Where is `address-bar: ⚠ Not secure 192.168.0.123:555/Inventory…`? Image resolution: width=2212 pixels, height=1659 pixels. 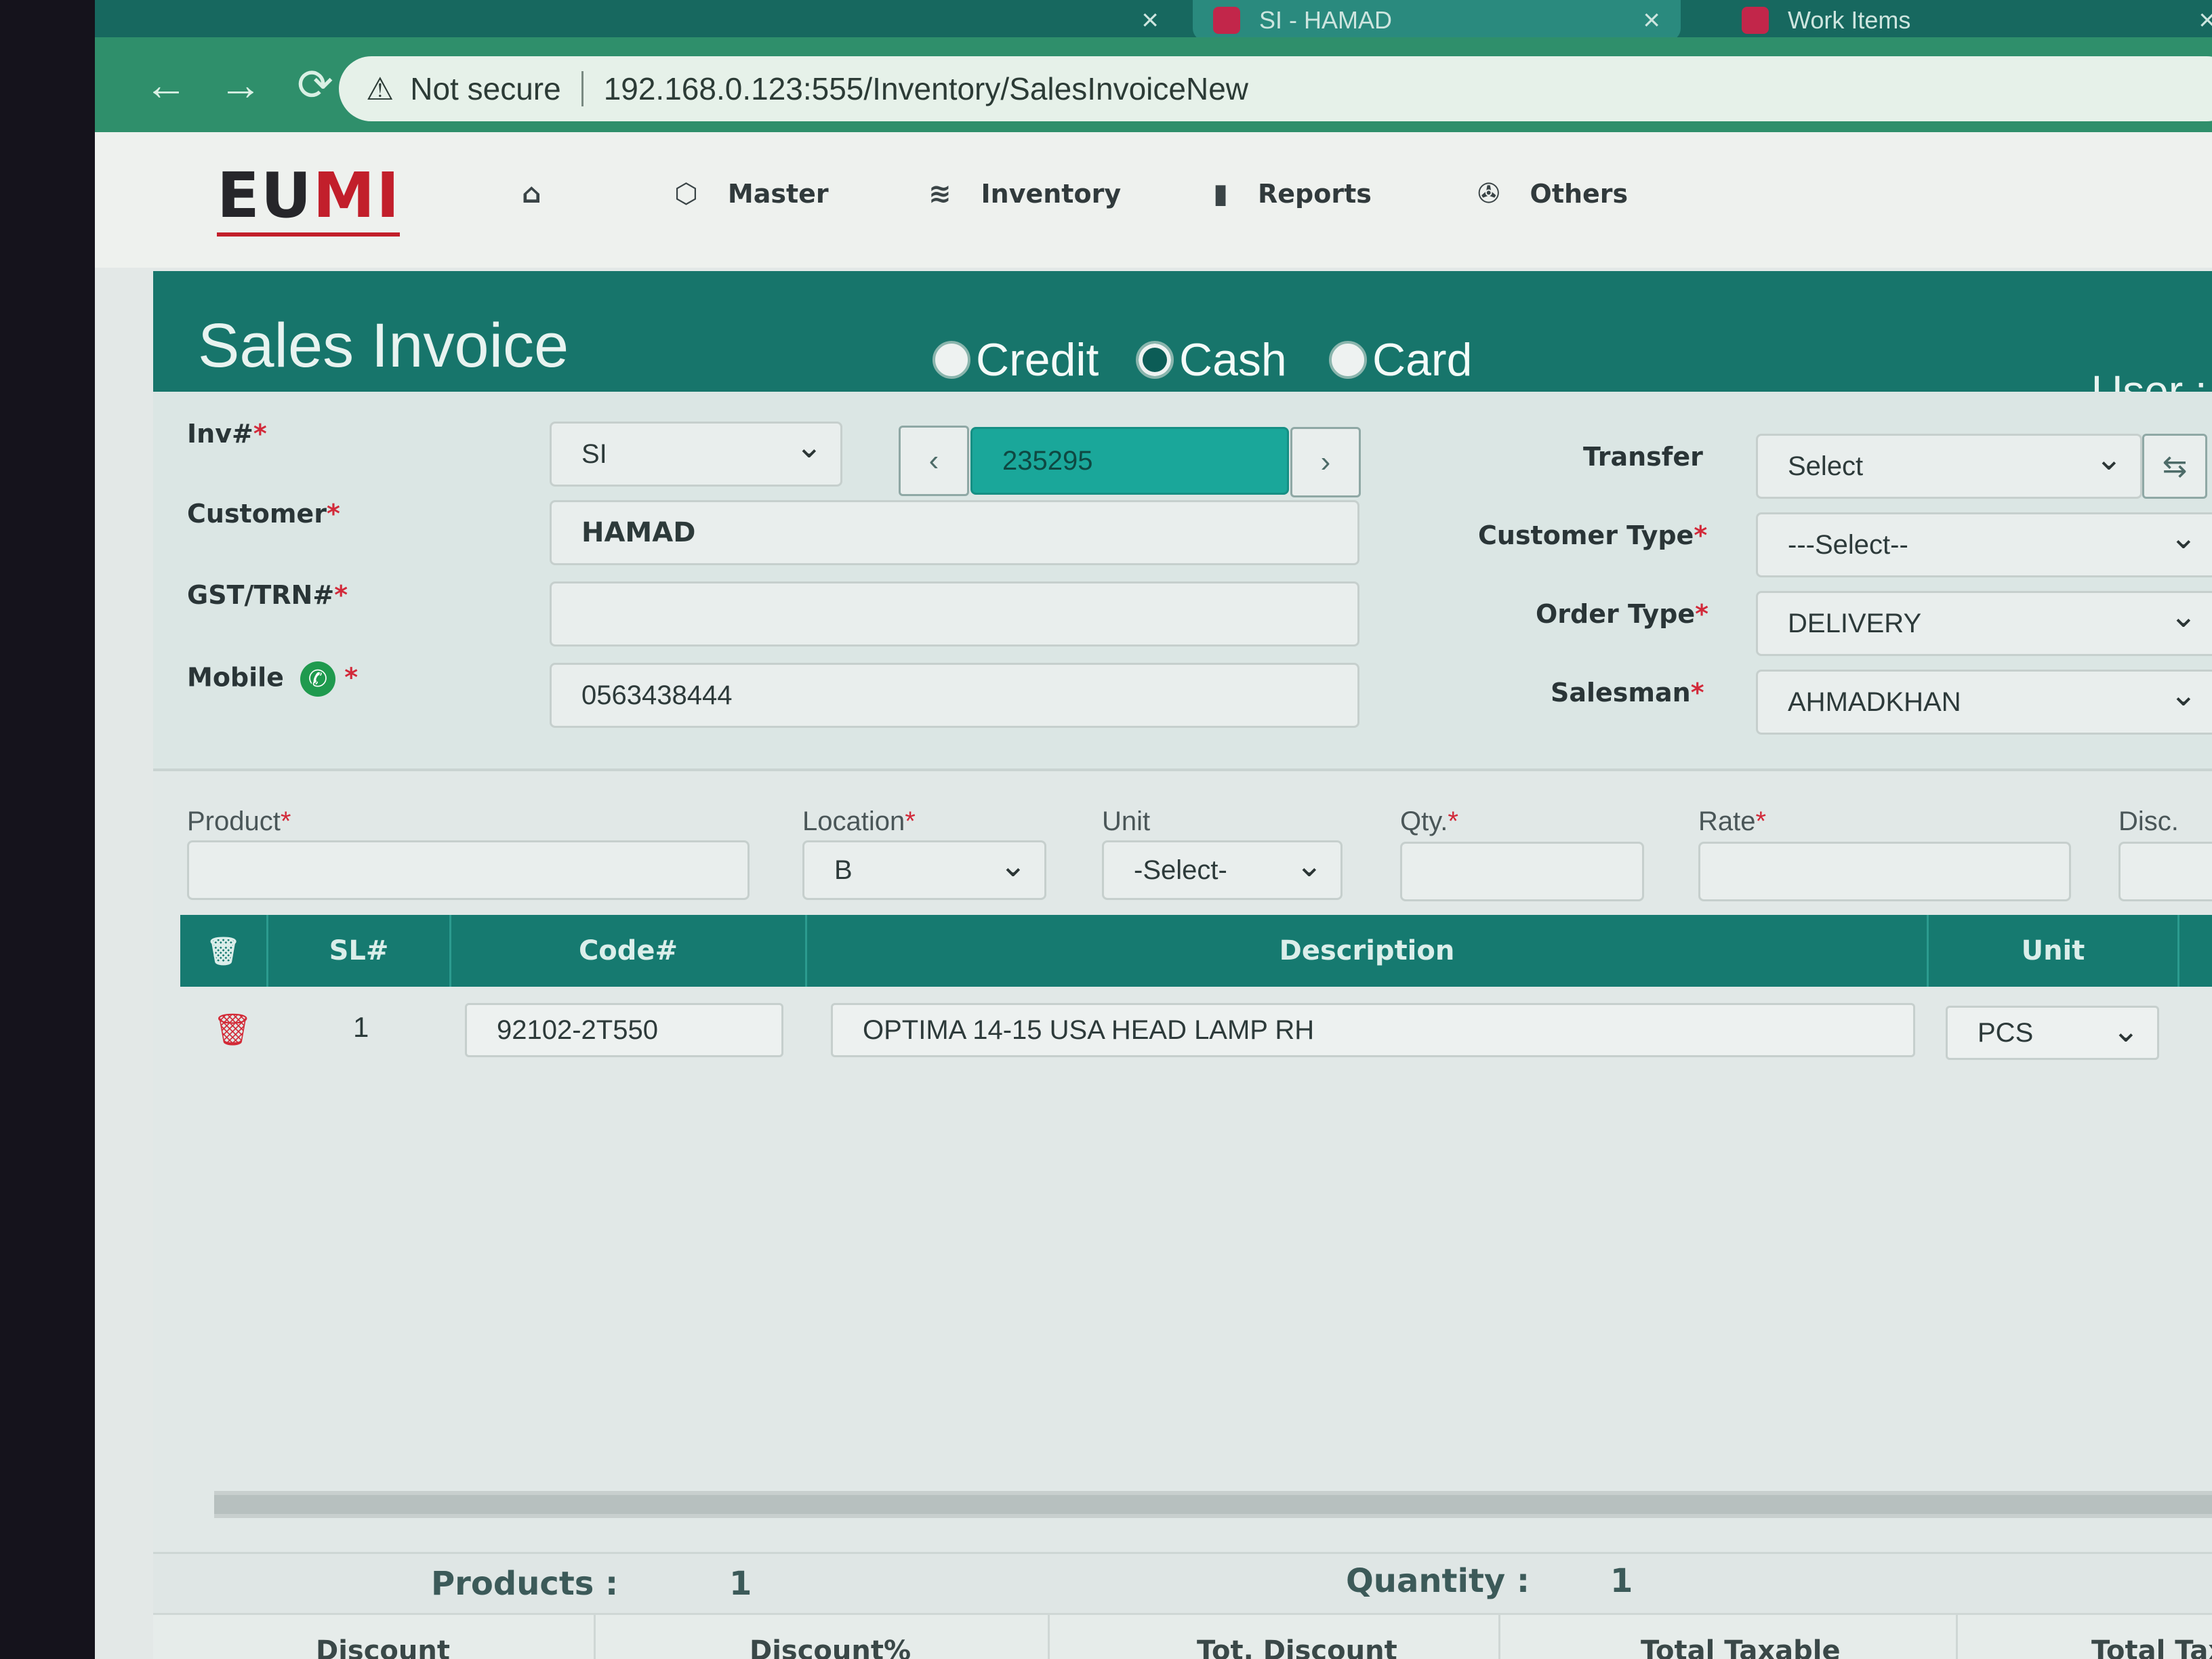
address-bar: ⚠ Not secure 192.168.0.123:555/Inventory… is located at coordinates (1275, 89).